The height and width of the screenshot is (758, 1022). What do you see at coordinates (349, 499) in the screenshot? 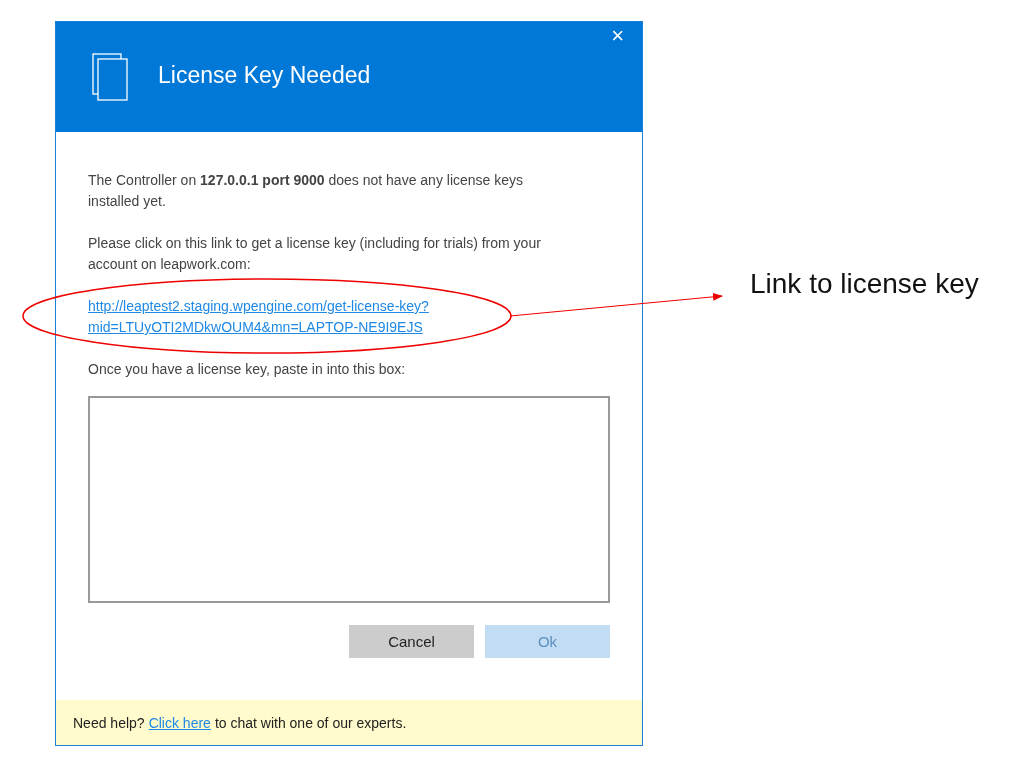
I see `license-key-field` at bounding box center [349, 499].